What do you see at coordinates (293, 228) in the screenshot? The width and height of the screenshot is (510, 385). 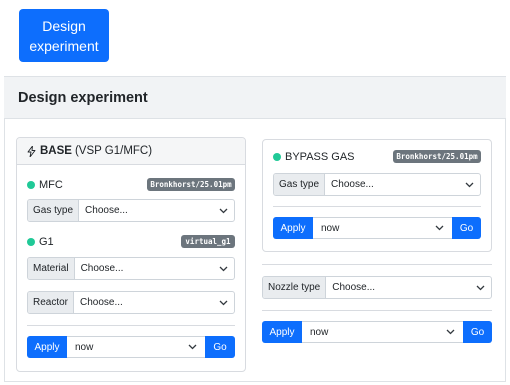 I see `bypass-apply-button: Apply` at bounding box center [293, 228].